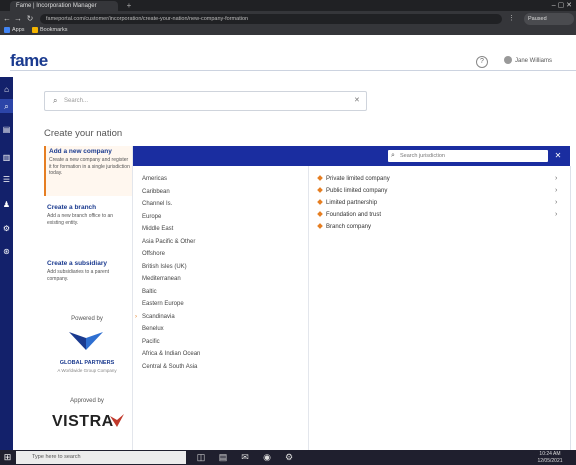 The image size is (576, 465). I want to click on company-type-label: Branch company, so click(349, 227).